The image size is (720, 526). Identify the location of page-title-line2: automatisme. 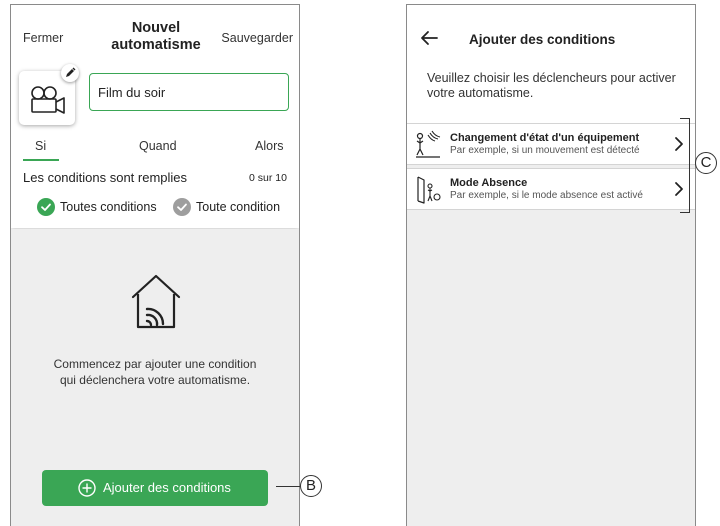
(156, 45).